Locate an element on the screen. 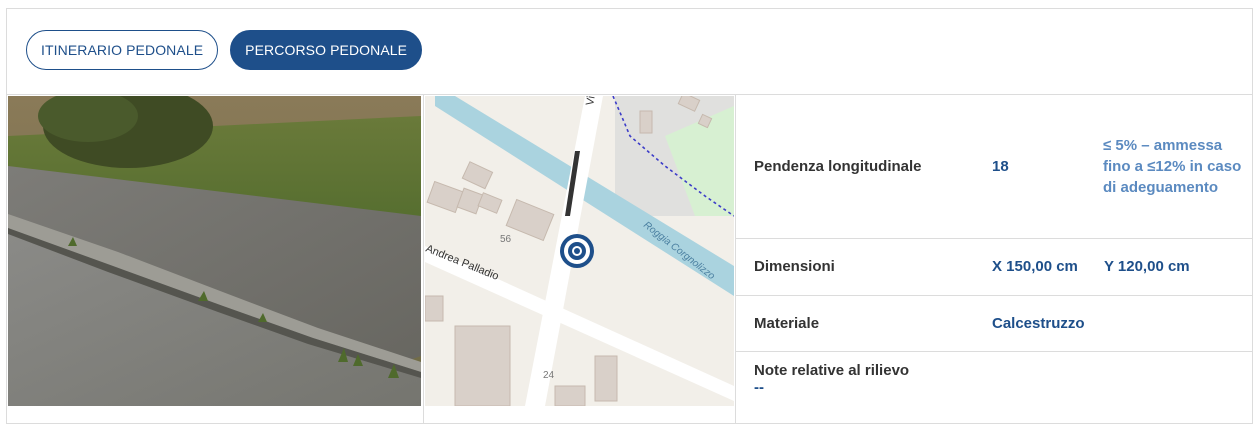  pendenza-value: 18 is located at coordinates (1047, 167).